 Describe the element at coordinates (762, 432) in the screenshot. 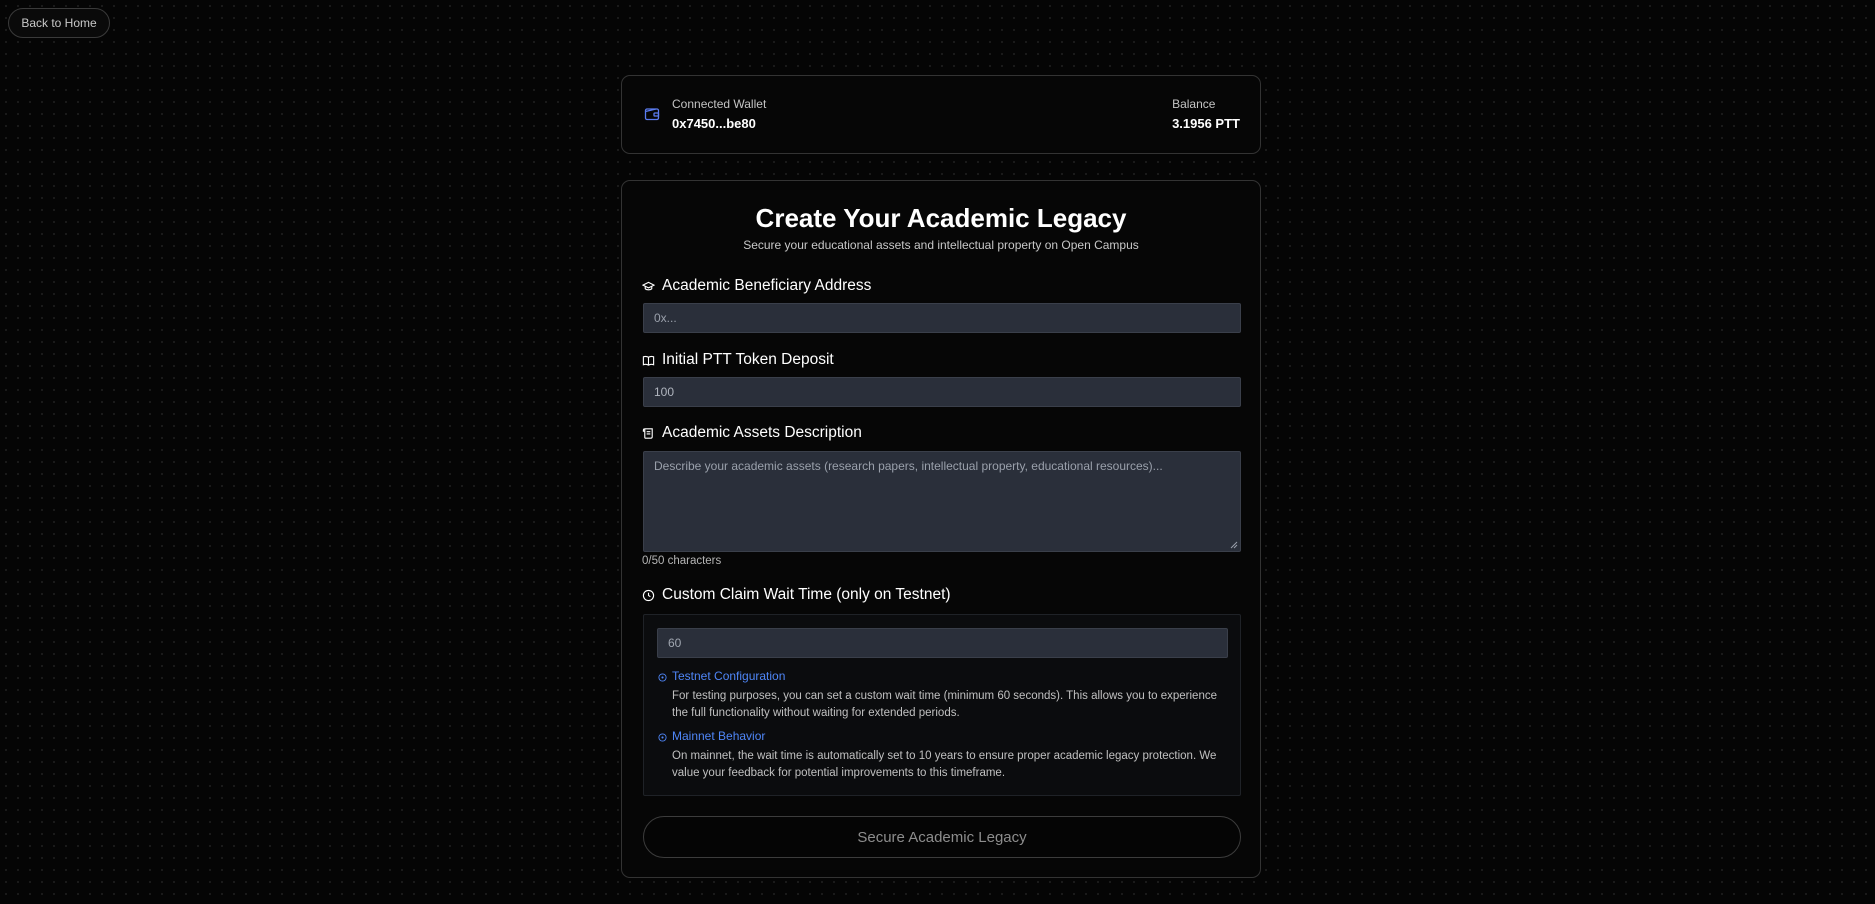

I see `description-label-text: Academic Assets Description` at that location.